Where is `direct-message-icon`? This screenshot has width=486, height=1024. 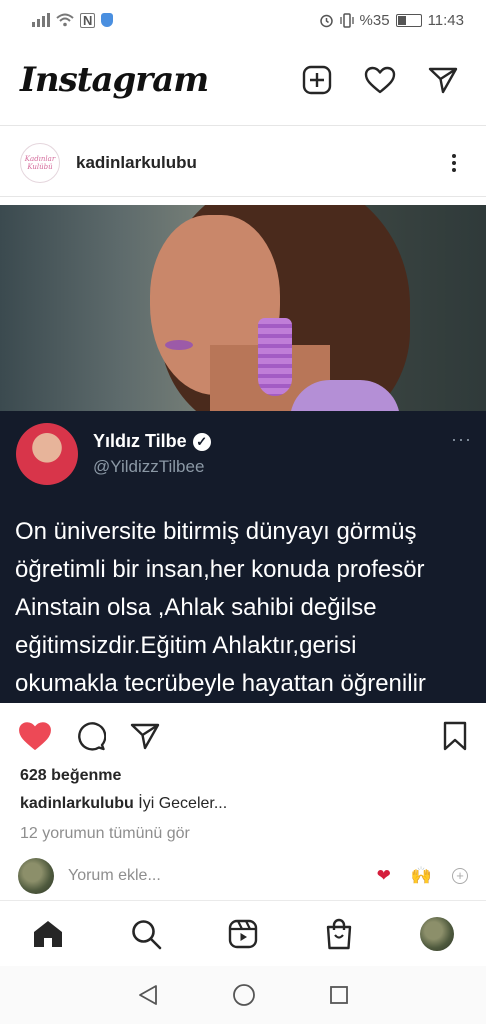
direct-message-icon is located at coordinates (443, 80).